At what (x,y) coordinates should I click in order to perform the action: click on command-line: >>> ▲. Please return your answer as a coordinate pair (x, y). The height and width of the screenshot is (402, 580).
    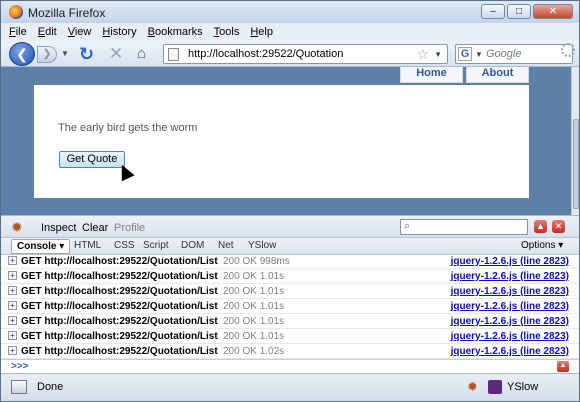
    Looking at the image, I should click on (290, 366).